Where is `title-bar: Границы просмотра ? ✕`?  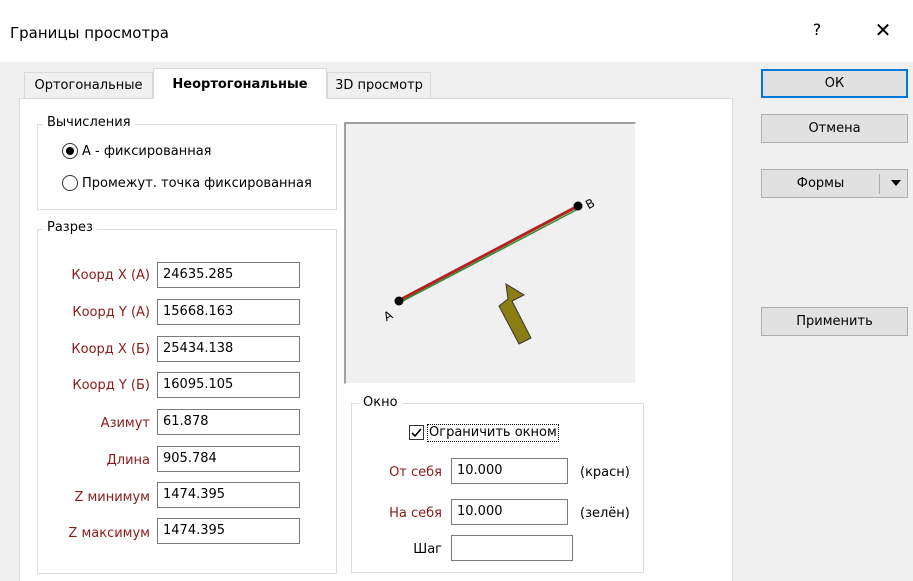
title-bar: Границы просмотра ? ✕ is located at coordinates (456, 31).